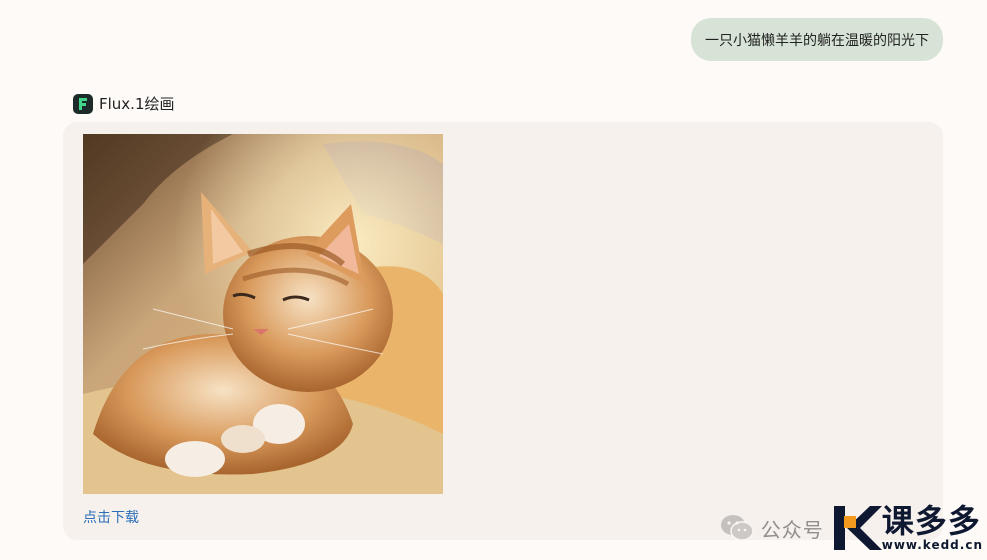 The height and width of the screenshot is (560, 987). I want to click on watermark-url: www.kedd.cn, so click(932, 545).